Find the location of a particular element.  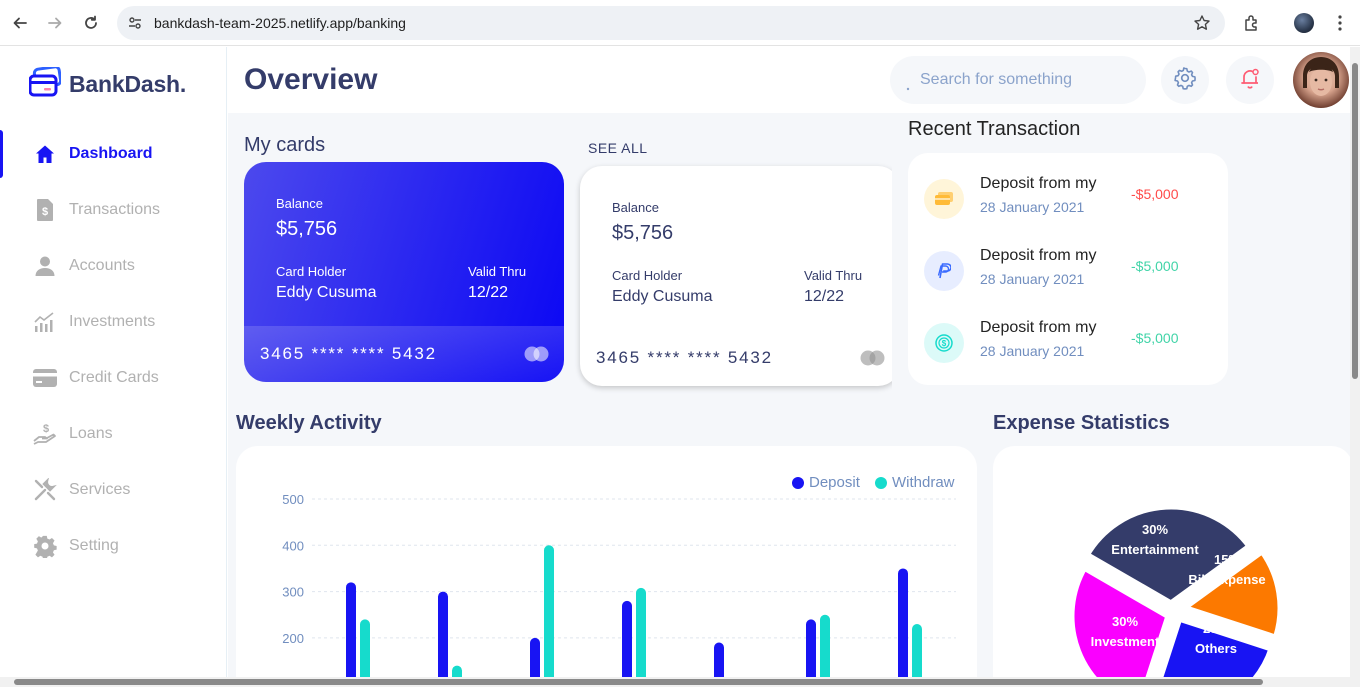

extensions-icon is located at coordinates (1252, 23).